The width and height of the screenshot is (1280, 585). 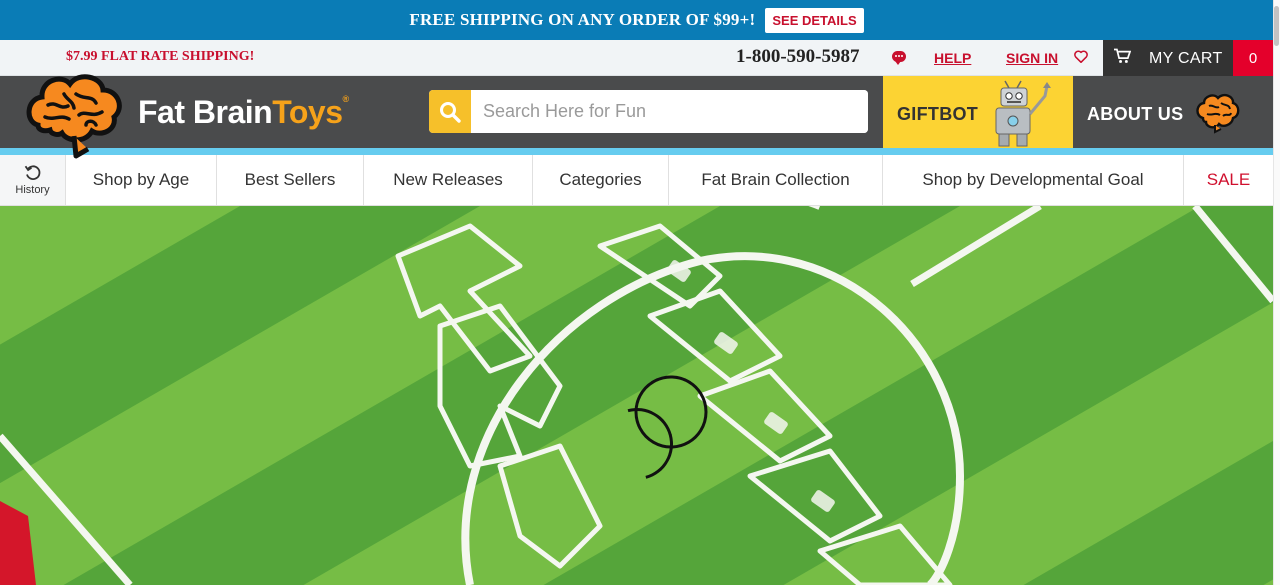 What do you see at coordinates (141, 180) in the screenshot?
I see `nav-shop-by-age: Shop by Age` at bounding box center [141, 180].